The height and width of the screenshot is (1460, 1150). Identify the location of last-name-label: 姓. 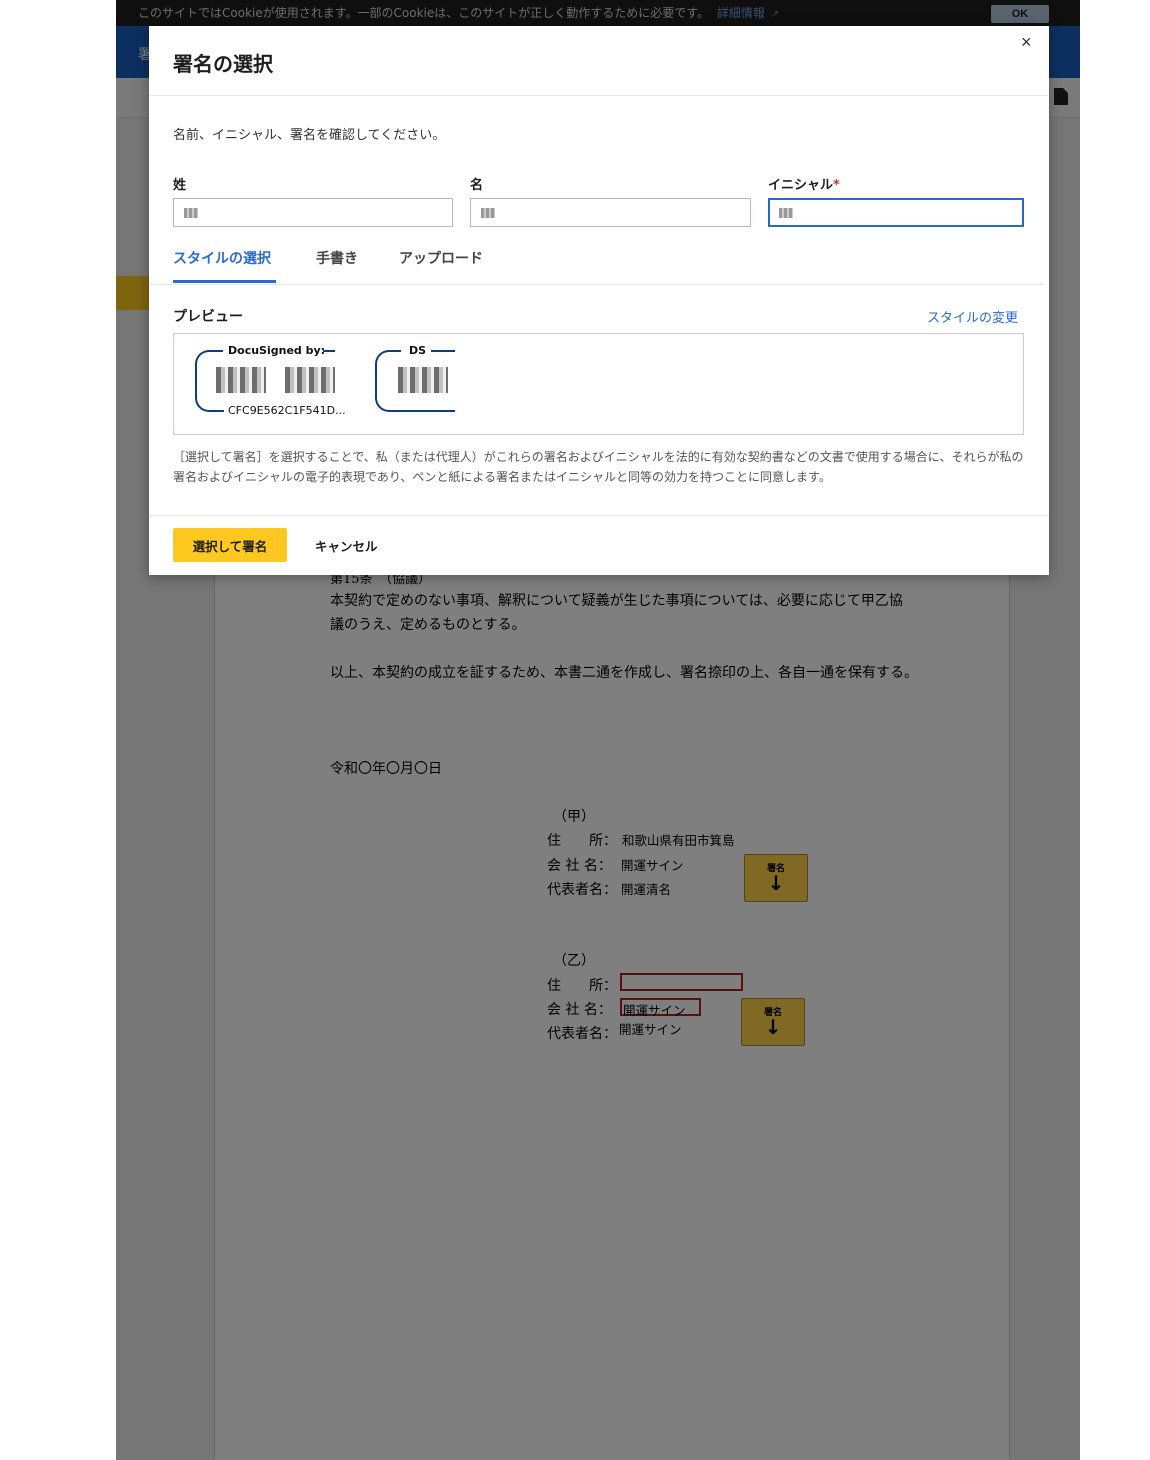
(180, 185).